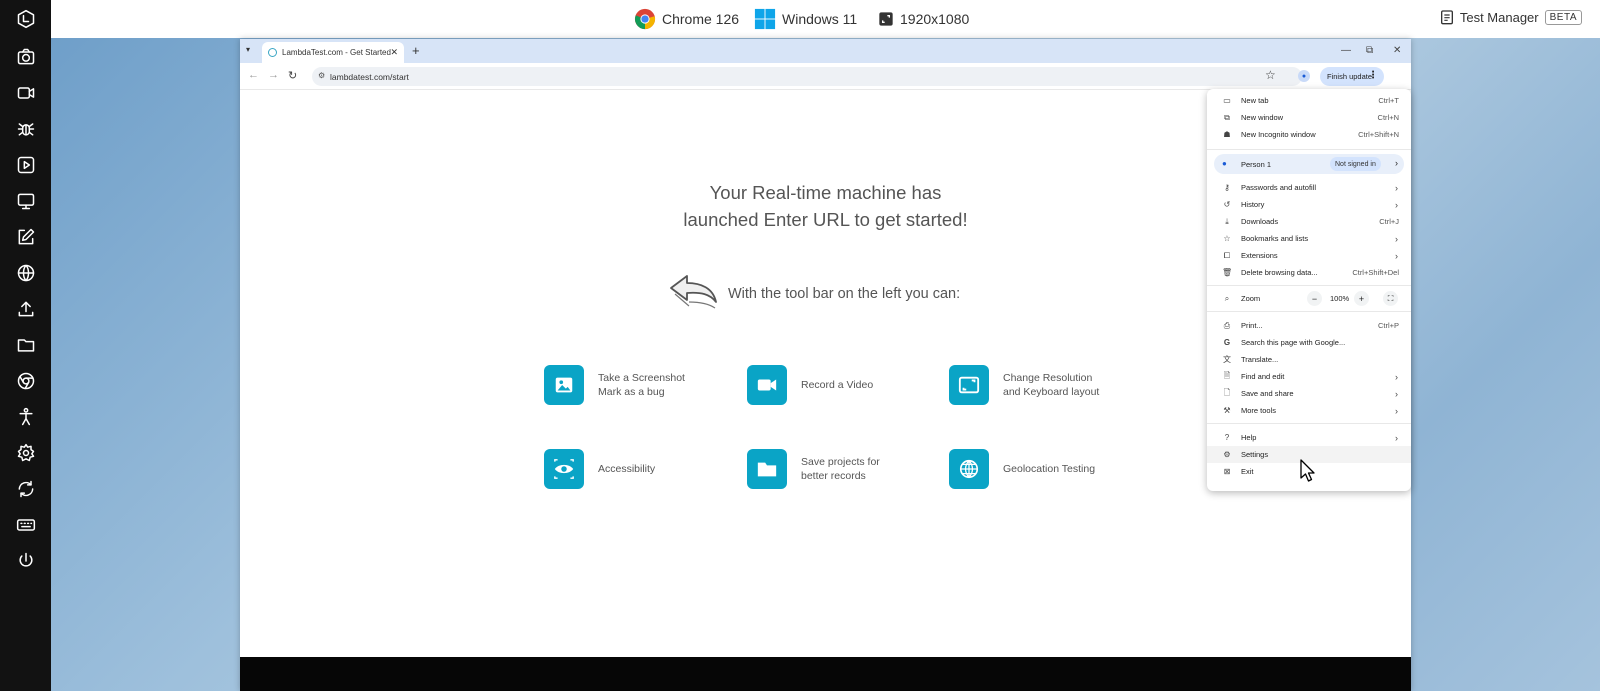 Image resolution: width=1600 pixels, height=691 pixels. Describe the element at coordinates (807, 76) in the screenshot. I see `address-bar: lambdatest.com/start` at that location.